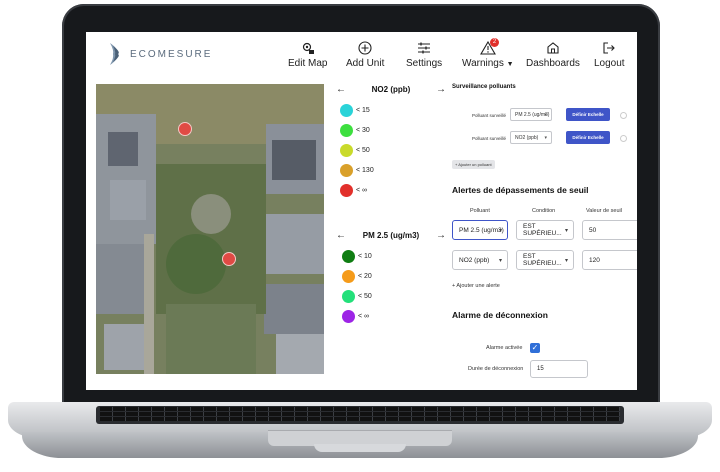 The image size is (720, 472). I want to click on legend-item-label: < 20, so click(365, 276).